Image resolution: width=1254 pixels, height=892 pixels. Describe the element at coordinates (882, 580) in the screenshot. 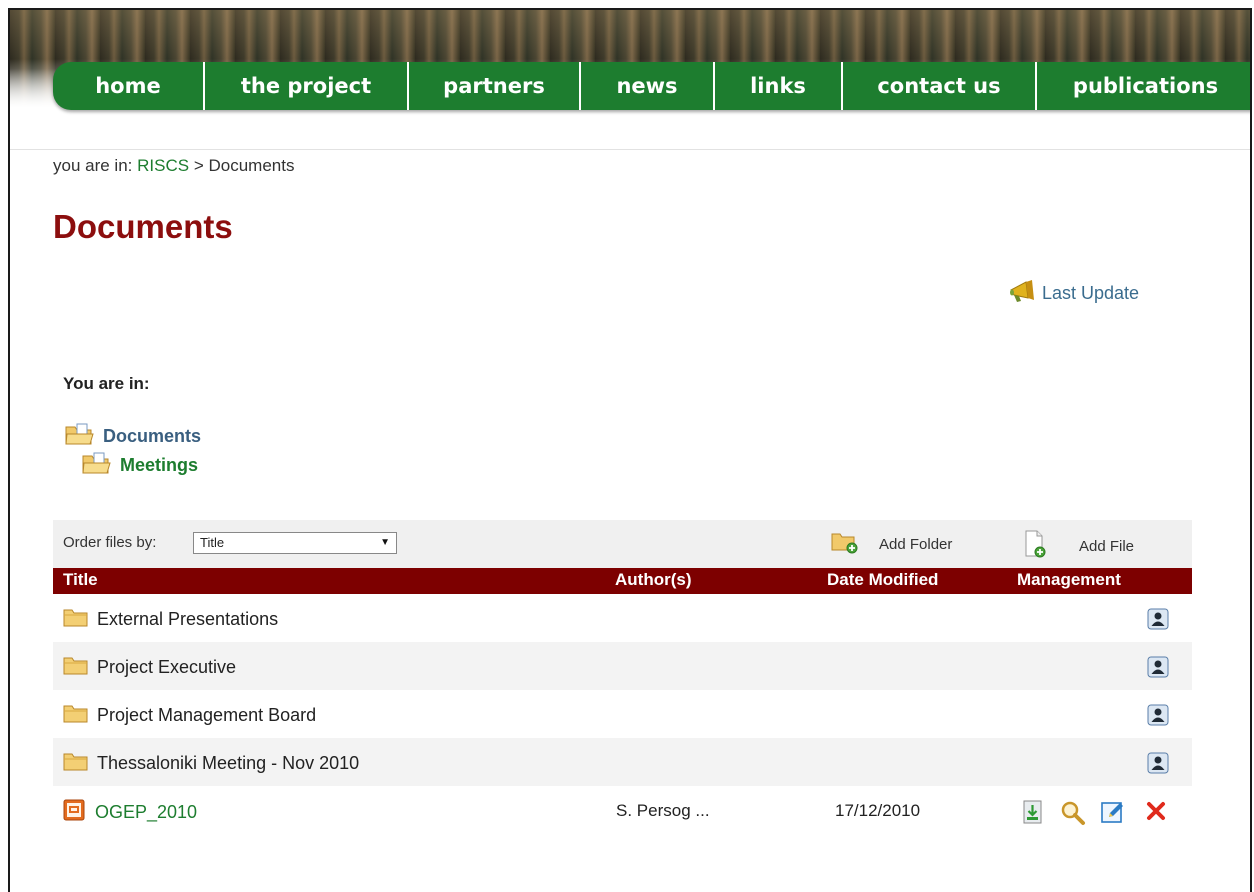

I see `column-header-date-modified: Date Modified` at that location.